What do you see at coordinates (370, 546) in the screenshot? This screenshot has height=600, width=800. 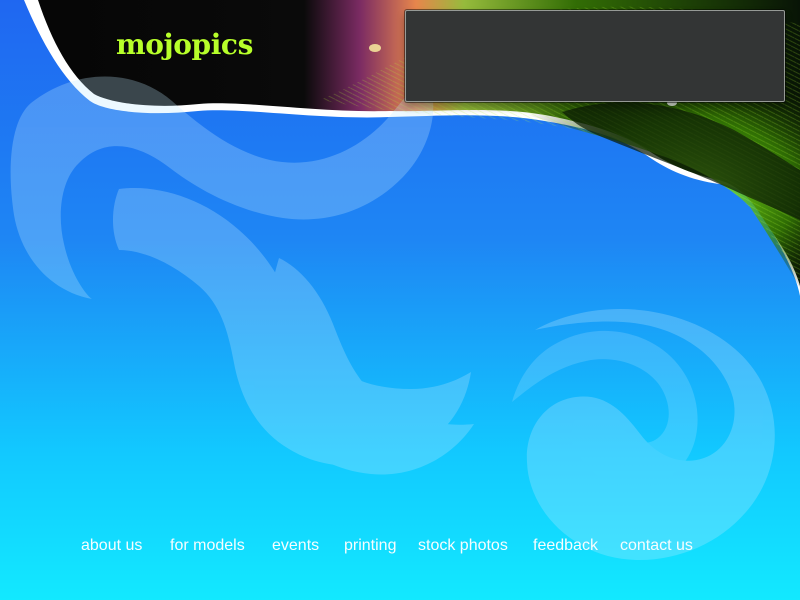 I see `nav-link-printing: printing` at bounding box center [370, 546].